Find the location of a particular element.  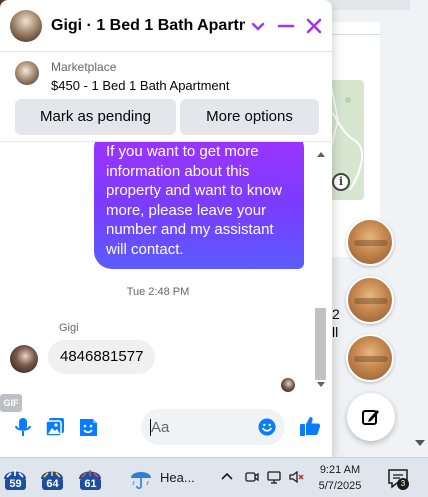

listing-thumbnail is located at coordinates (27, 73).